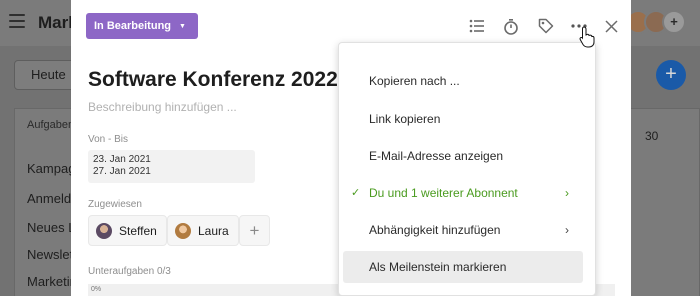 This screenshot has height=296, width=700. Describe the element at coordinates (17, 21) in the screenshot. I see `hamburger-icon` at that location.